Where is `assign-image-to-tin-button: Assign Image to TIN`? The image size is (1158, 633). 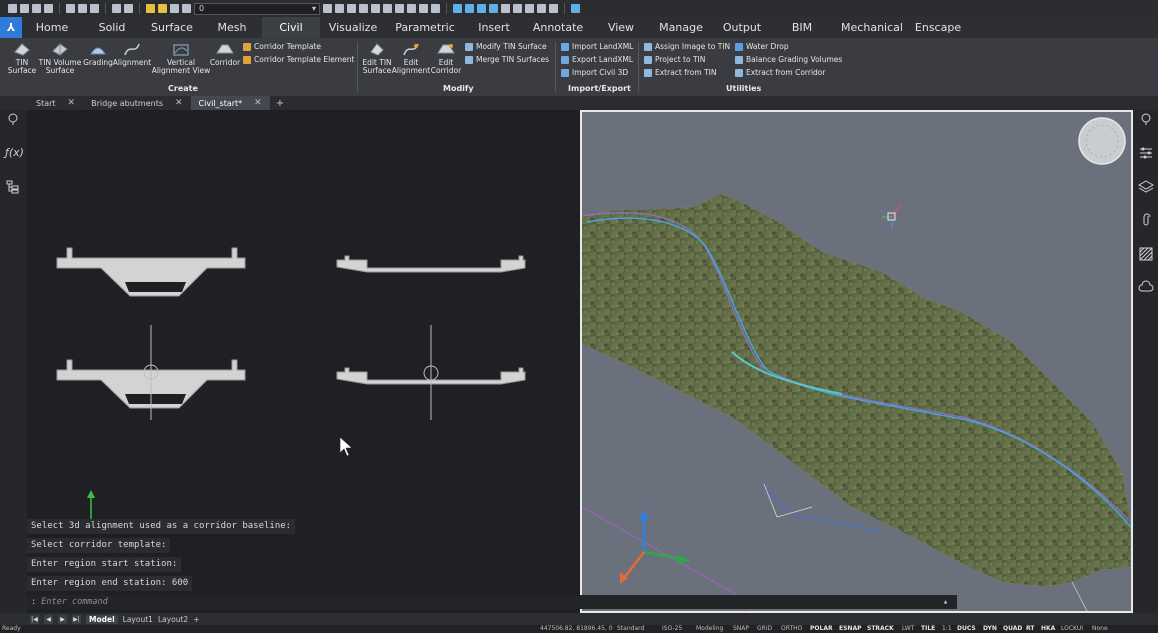
assign-image-to-tin-button: Assign Image to TIN is located at coordinates (687, 46).